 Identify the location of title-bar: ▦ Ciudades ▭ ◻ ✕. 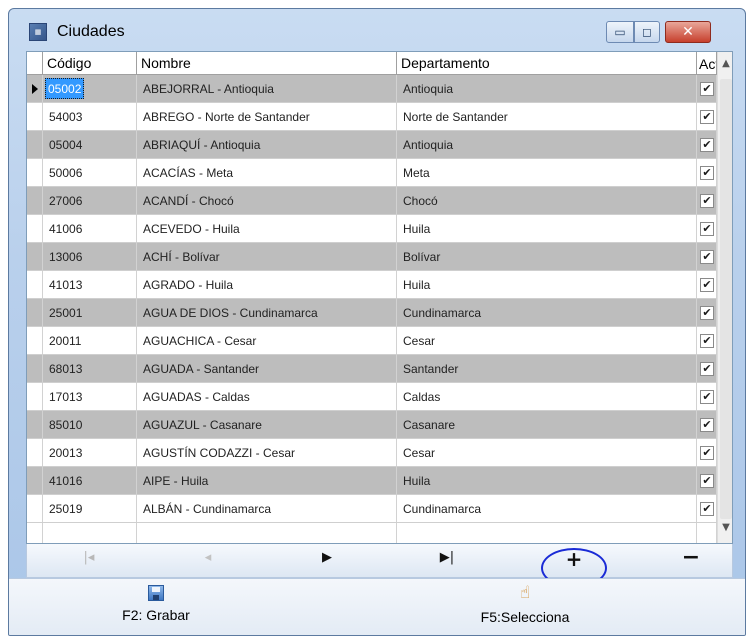
(377, 29).